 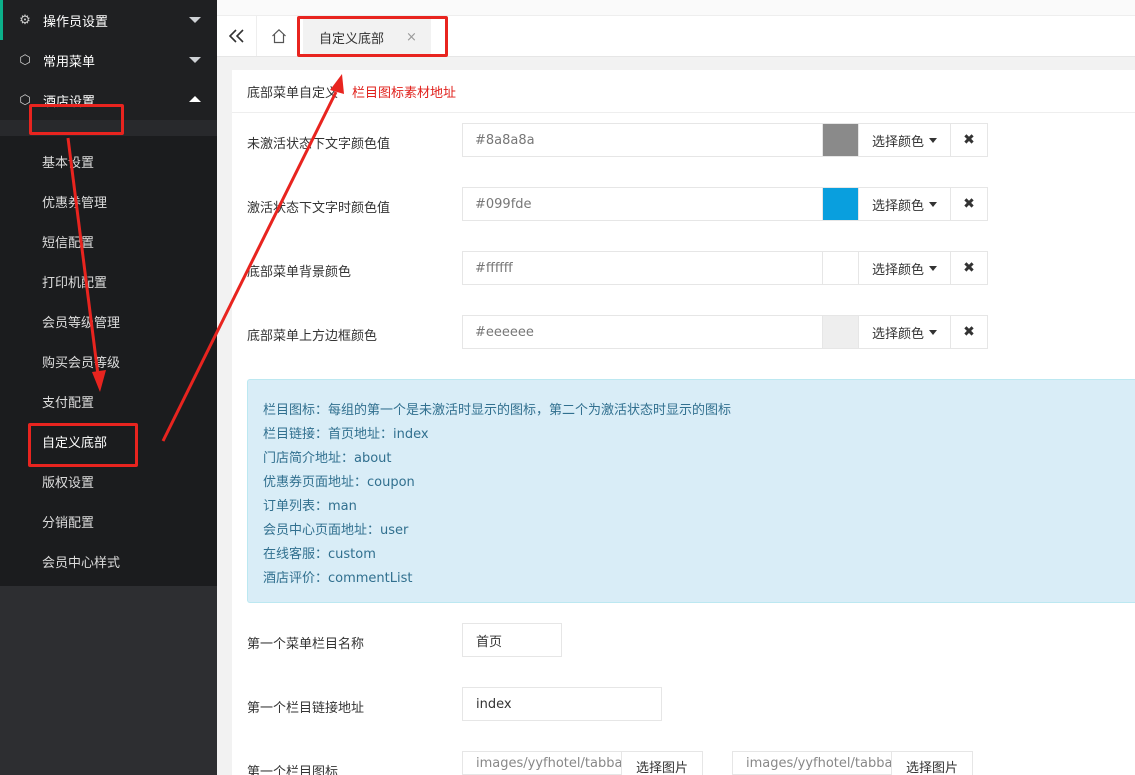 What do you see at coordinates (108, 241) in the screenshot?
I see `sidebar-item-sms-config: 短信配置` at bounding box center [108, 241].